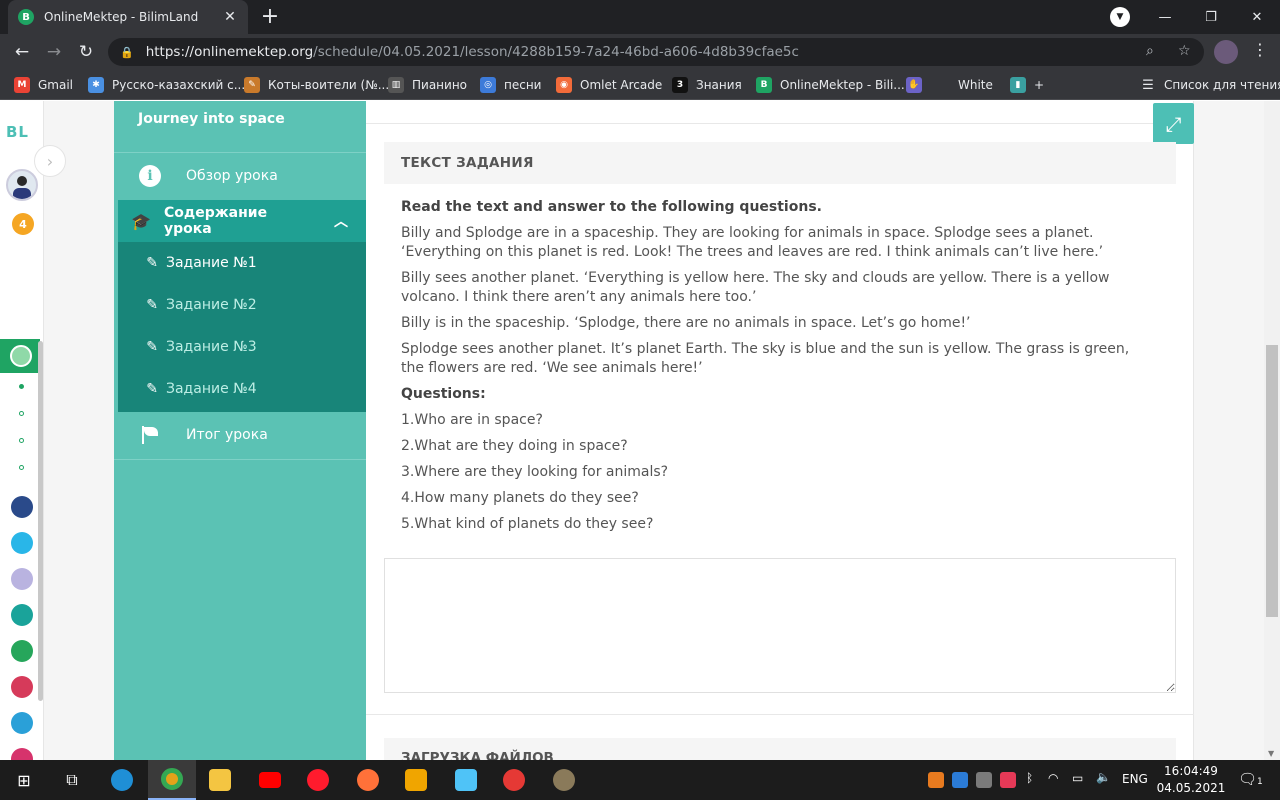 The image size is (1280, 800). I want to click on store-icon, so click(416, 780).